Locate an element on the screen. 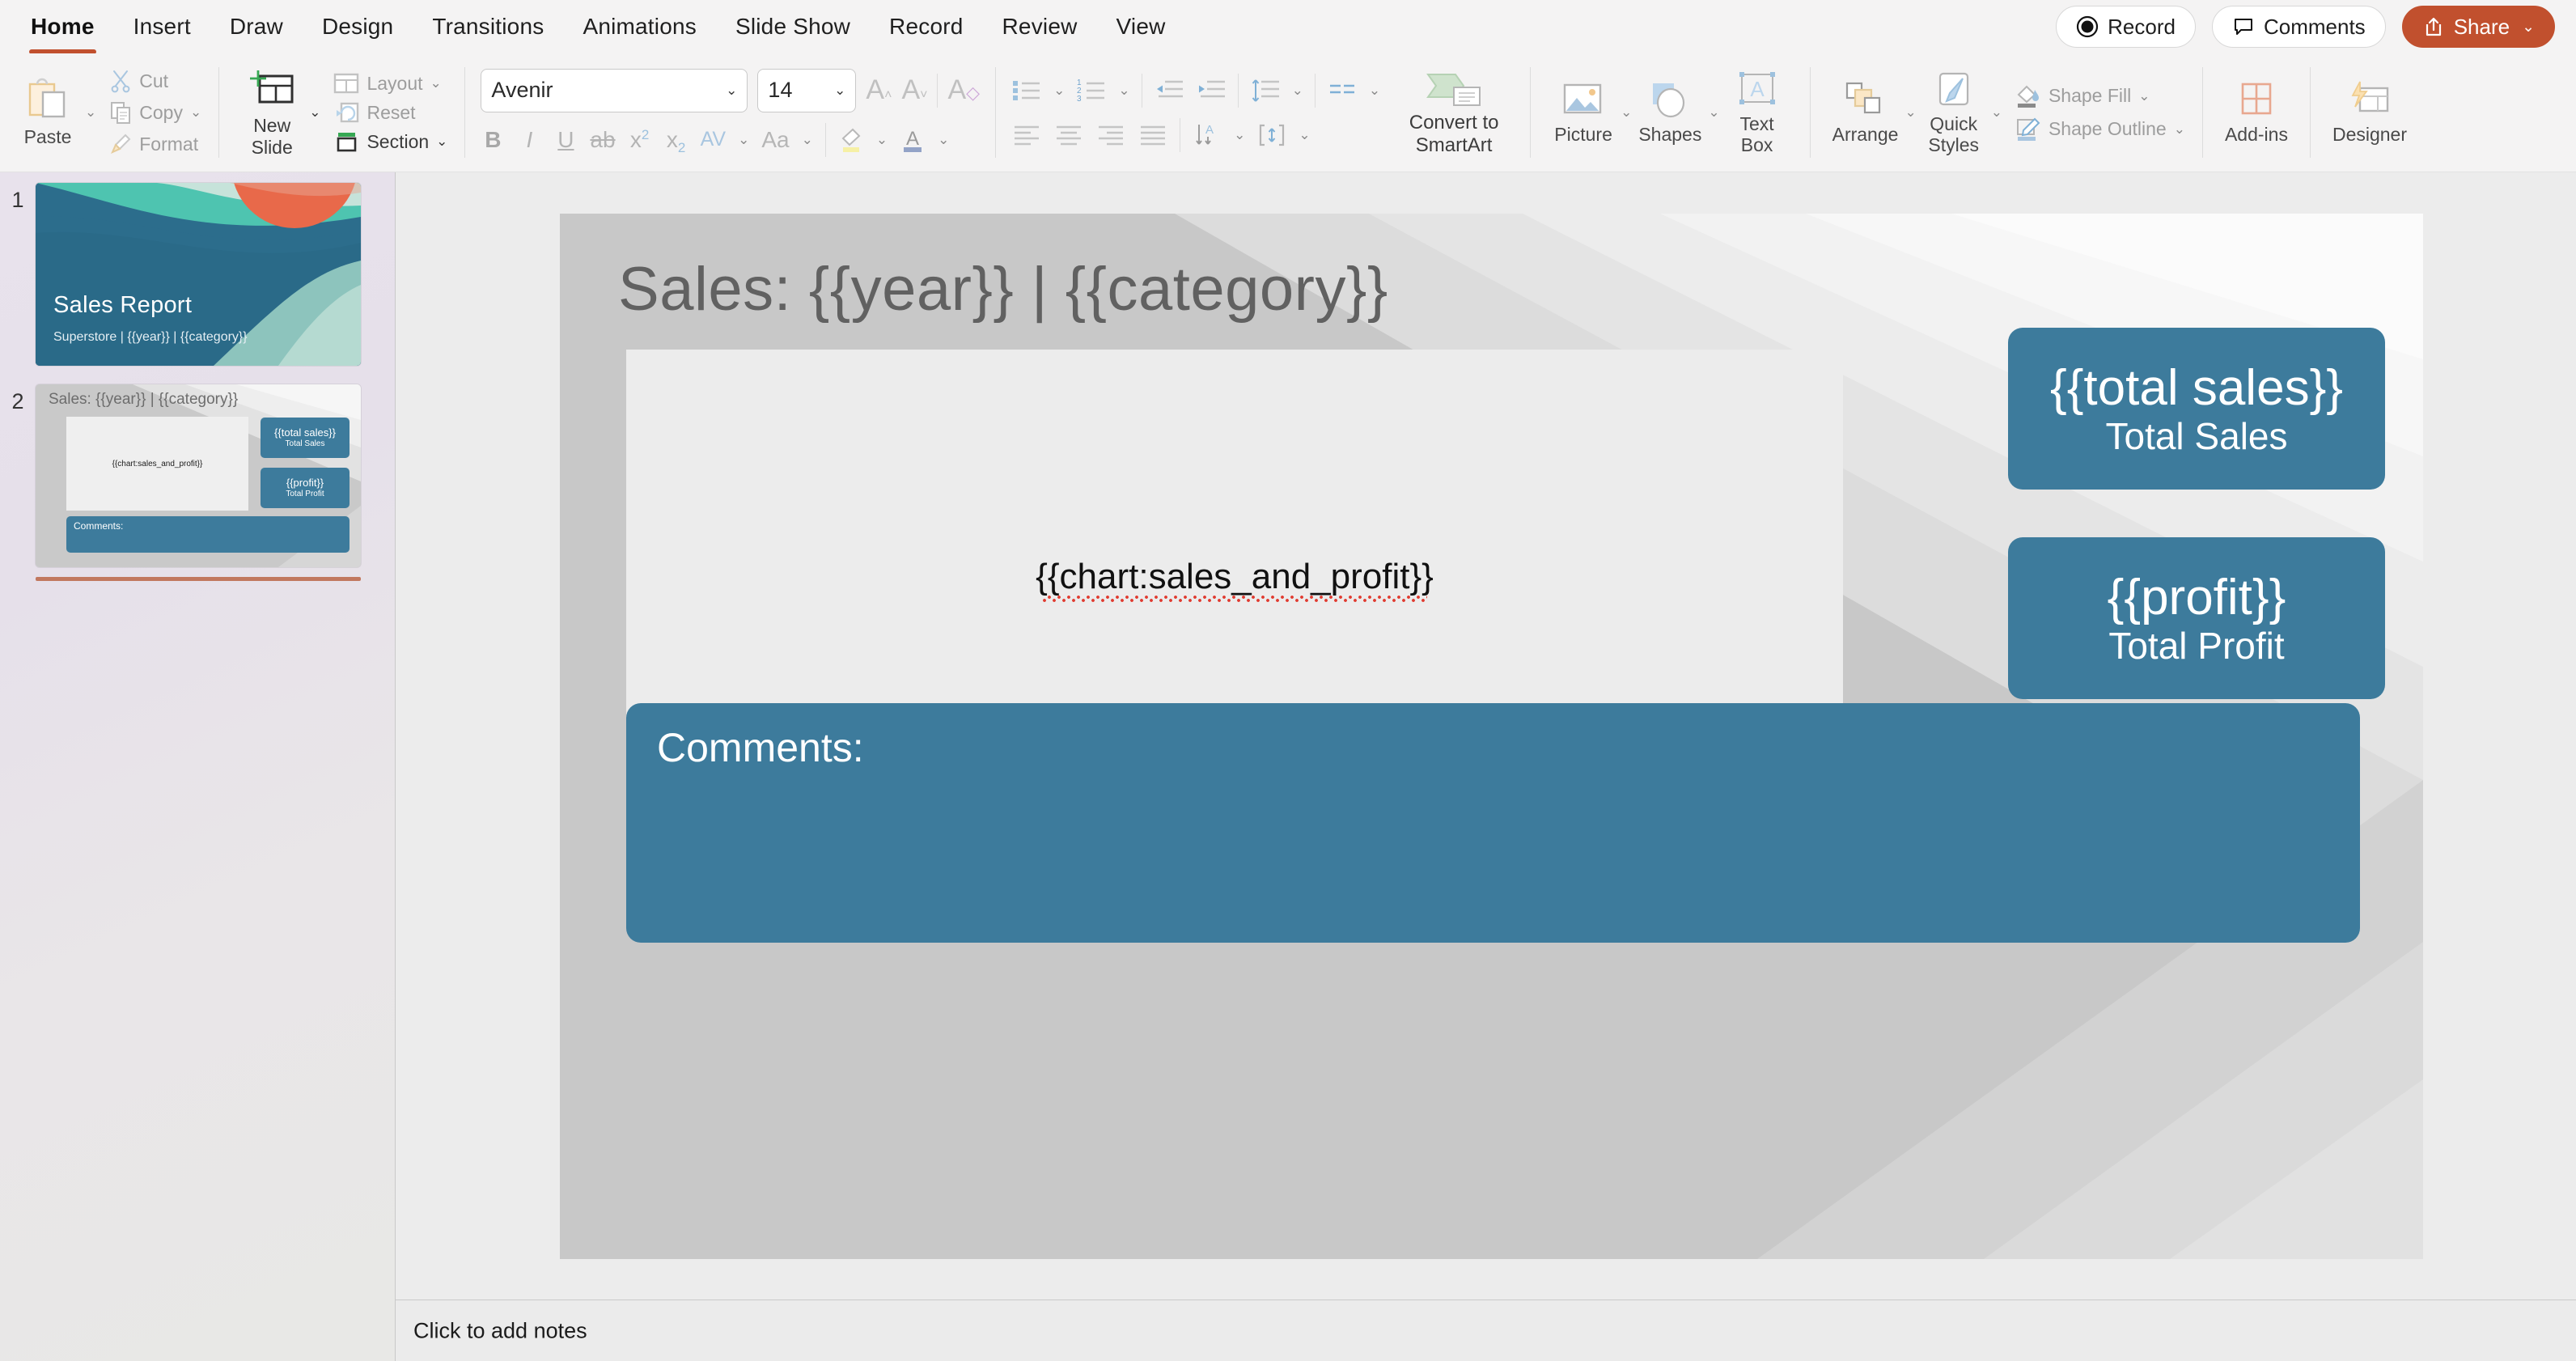 This screenshot has width=2576, height=1361. shape-fill-chevron-down-icon: ⌄ is located at coordinates (2144, 96).